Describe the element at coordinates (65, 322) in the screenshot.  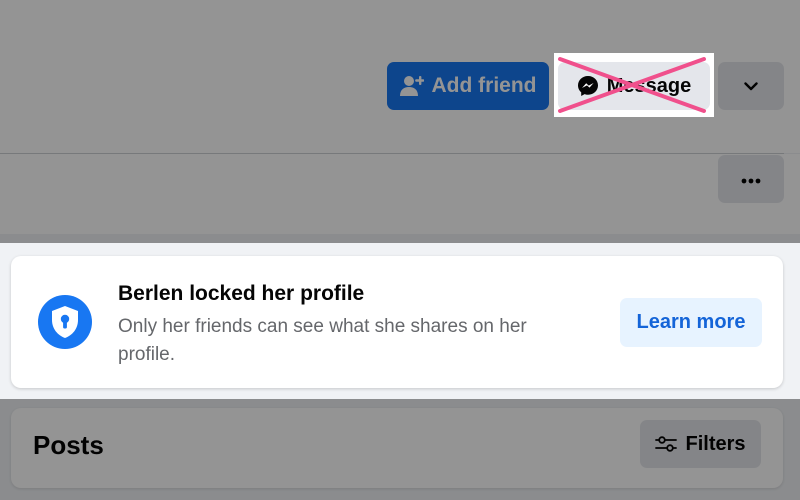
I see `shield-lock-icon` at that location.